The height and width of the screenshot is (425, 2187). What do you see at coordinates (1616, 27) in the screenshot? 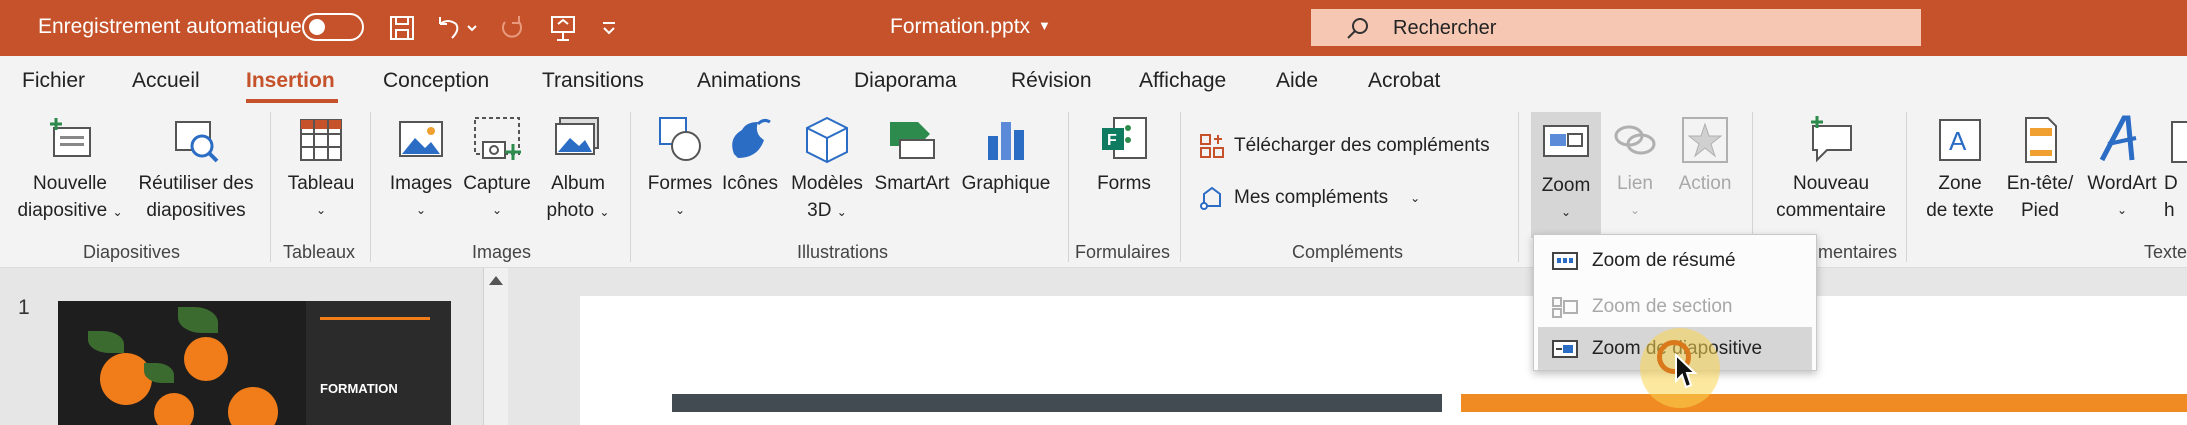
I see `search-box: Rechercher` at bounding box center [1616, 27].